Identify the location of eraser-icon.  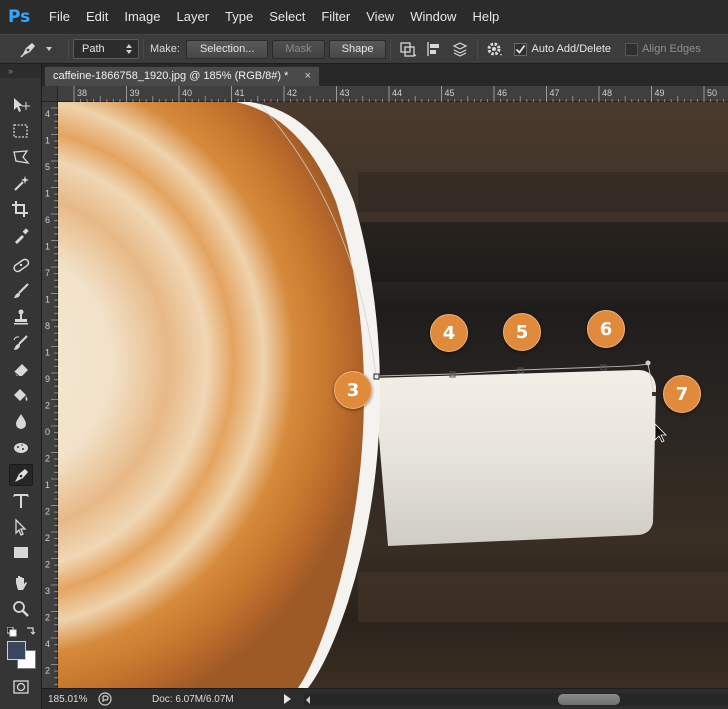
(20, 370).